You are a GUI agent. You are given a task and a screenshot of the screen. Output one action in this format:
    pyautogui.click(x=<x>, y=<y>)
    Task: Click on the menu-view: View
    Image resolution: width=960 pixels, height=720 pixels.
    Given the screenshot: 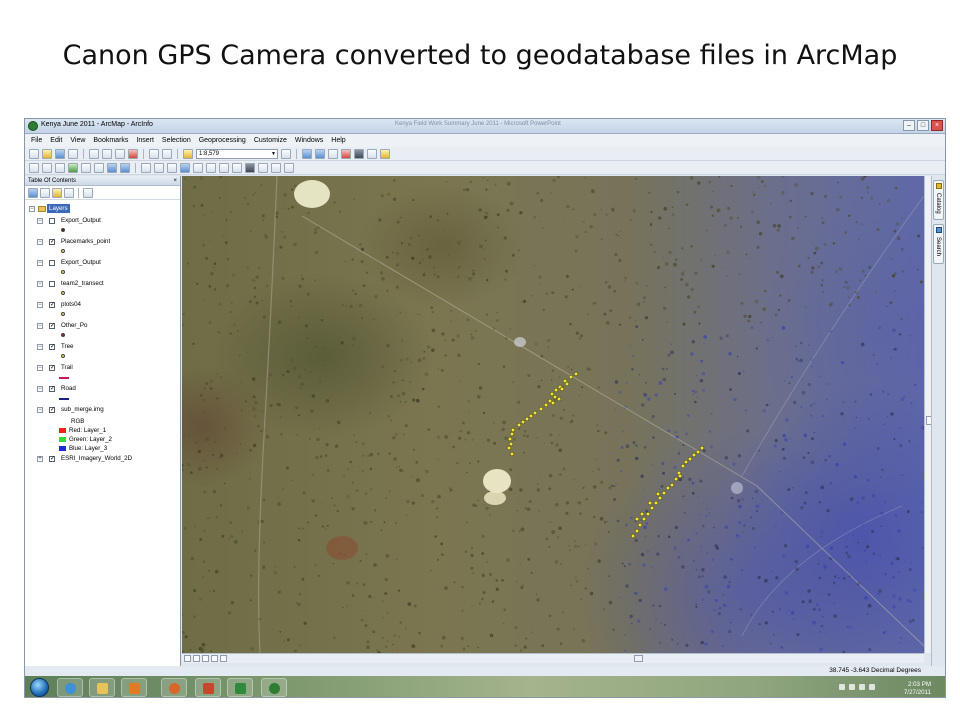 What is the action you would take?
    pyautogui.click(x=77, y=140)
    